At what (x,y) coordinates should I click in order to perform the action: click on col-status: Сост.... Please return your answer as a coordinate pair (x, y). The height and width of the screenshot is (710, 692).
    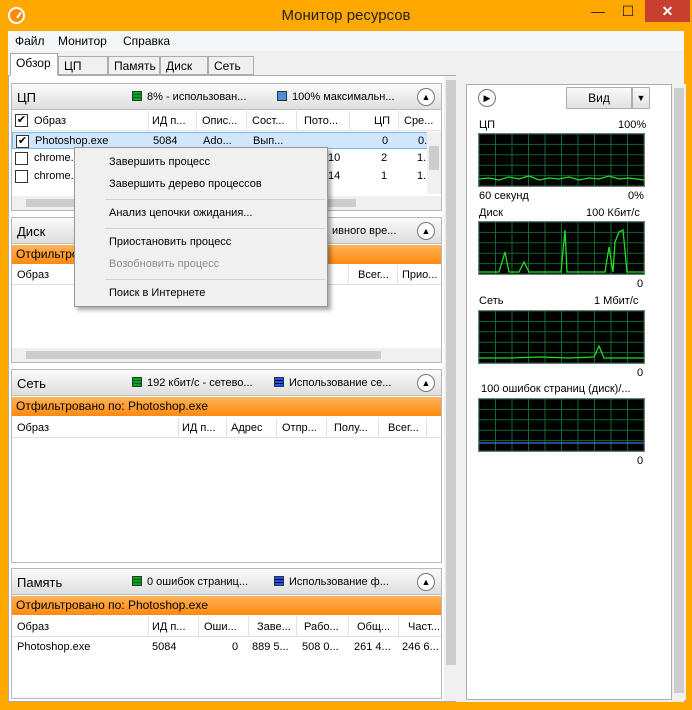
    Looking at the image, I should click on (274, 121).